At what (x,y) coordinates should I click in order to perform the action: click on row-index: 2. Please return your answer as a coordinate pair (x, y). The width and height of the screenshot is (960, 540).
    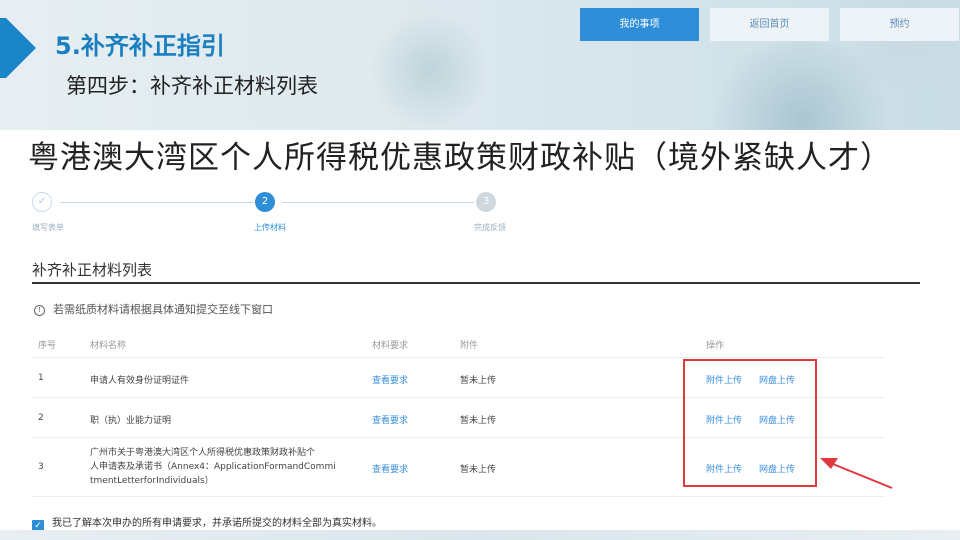
    Looking at the image, I should click on (41, 418).